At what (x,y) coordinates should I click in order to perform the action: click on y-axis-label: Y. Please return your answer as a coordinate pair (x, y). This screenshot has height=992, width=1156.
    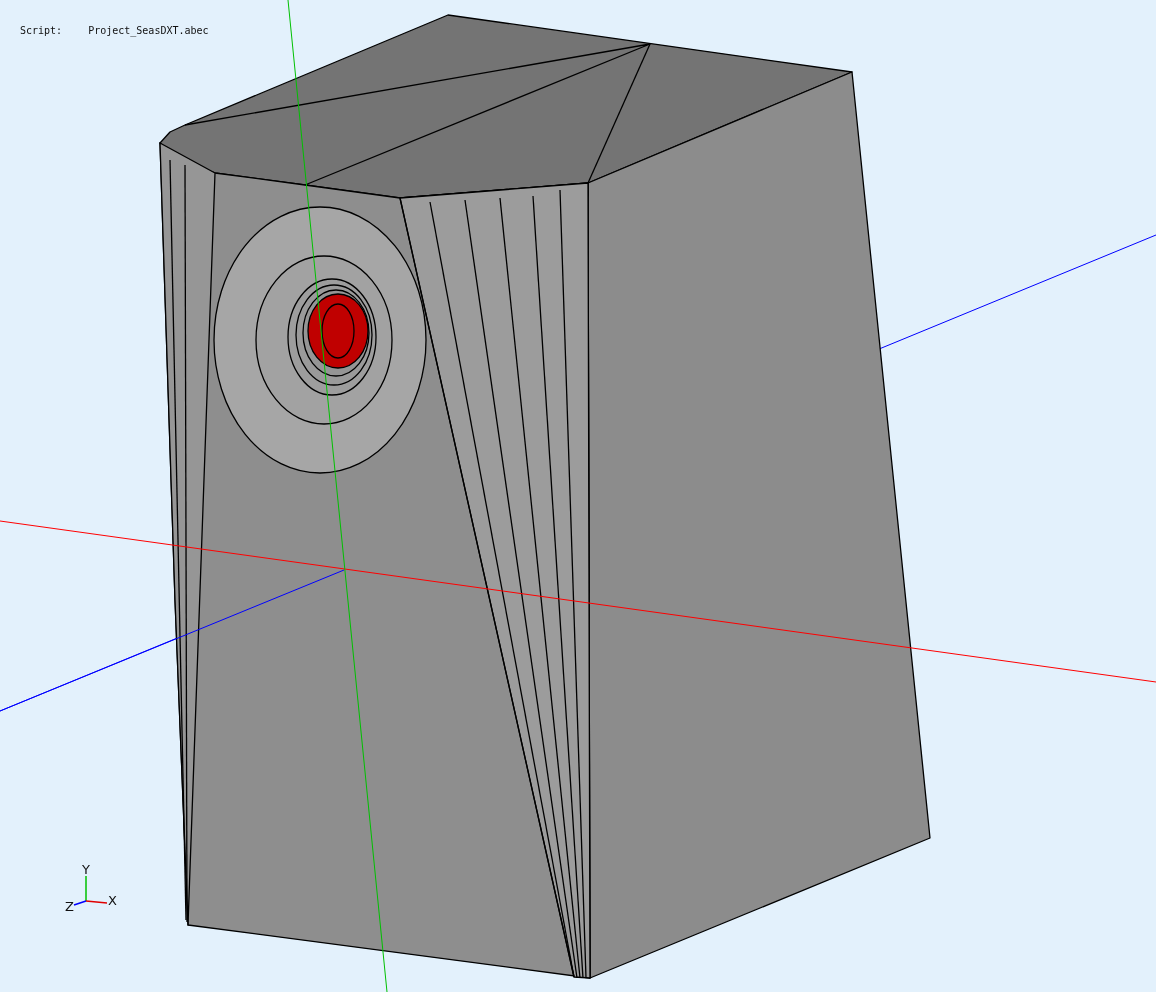
    Looking at the image, I should click on (86, 869).